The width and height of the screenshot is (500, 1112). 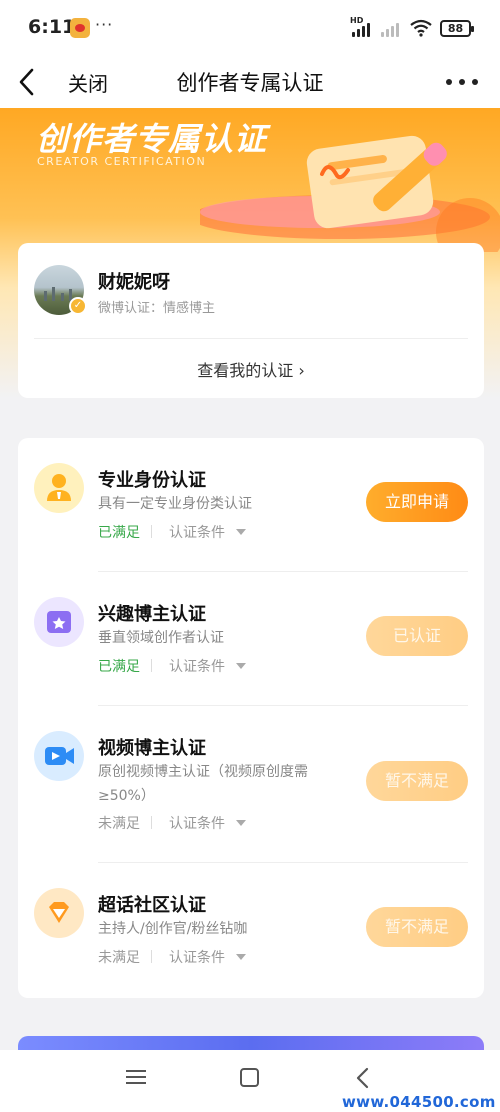 I want to click on system-back-icon, so click(x=363, y=1078).